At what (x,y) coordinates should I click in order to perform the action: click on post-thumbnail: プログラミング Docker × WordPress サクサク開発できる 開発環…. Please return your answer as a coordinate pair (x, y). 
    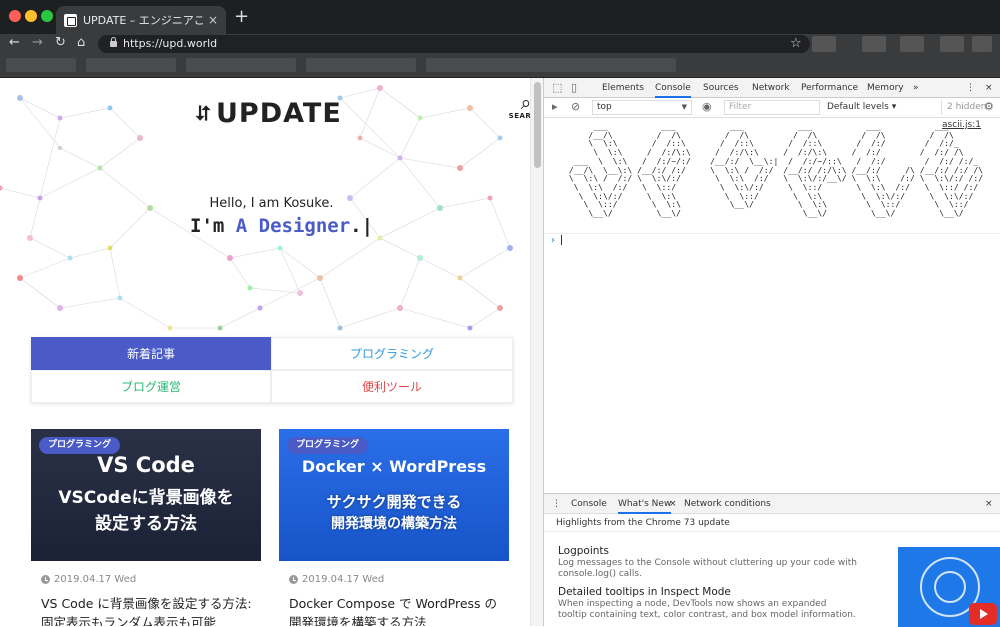
    Looking at the image, I should click on (394, 495).